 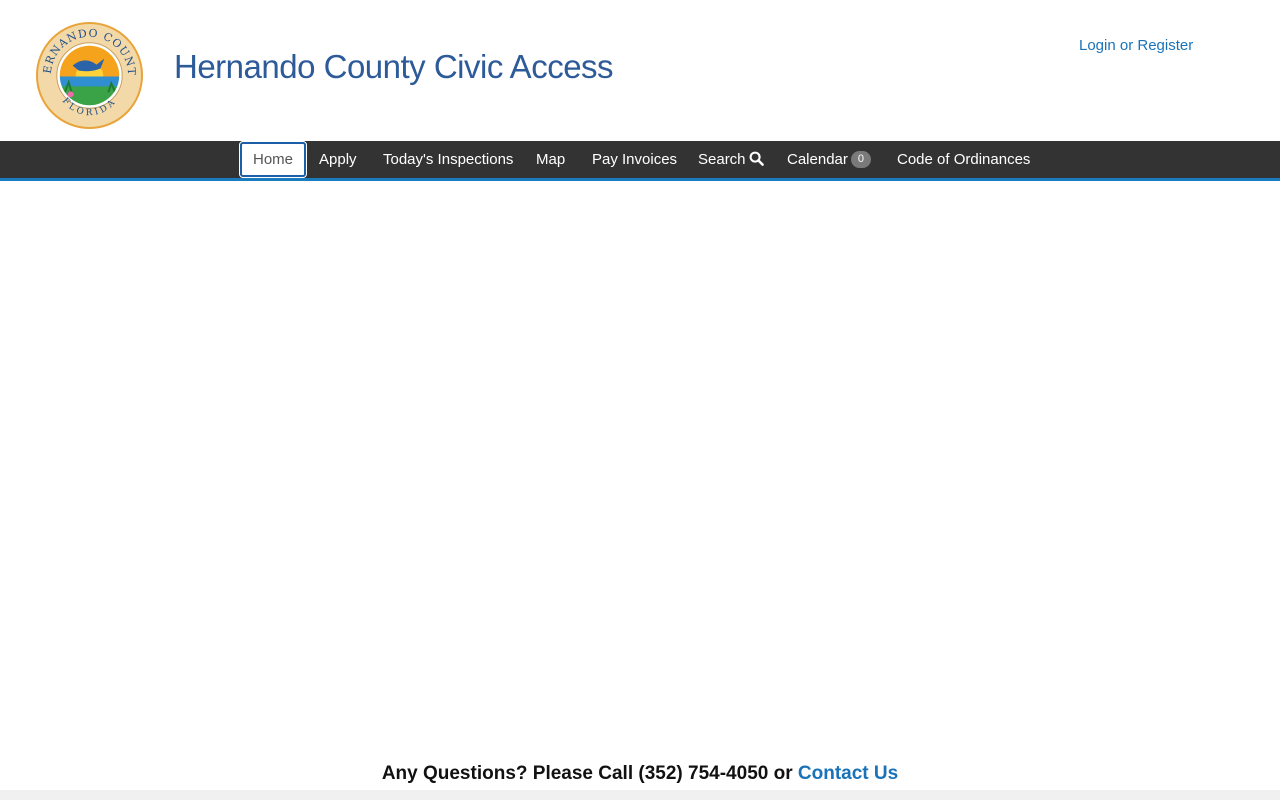 I want to click on bottom-strip, so click(x=640, y=795).